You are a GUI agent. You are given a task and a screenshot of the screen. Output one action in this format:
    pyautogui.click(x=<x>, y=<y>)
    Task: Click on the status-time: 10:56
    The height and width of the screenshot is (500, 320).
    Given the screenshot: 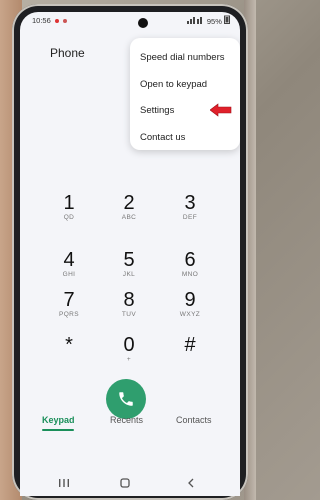 What is the action you would take?
    pyautogui.click(x=41, y=20)
    